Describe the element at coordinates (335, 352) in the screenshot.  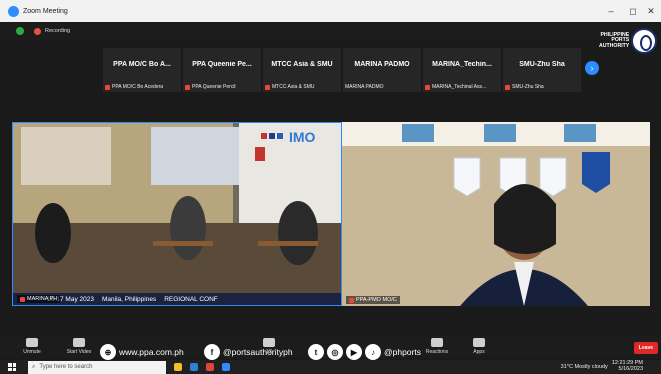
I see `instagram-icon: ◎` at that location.